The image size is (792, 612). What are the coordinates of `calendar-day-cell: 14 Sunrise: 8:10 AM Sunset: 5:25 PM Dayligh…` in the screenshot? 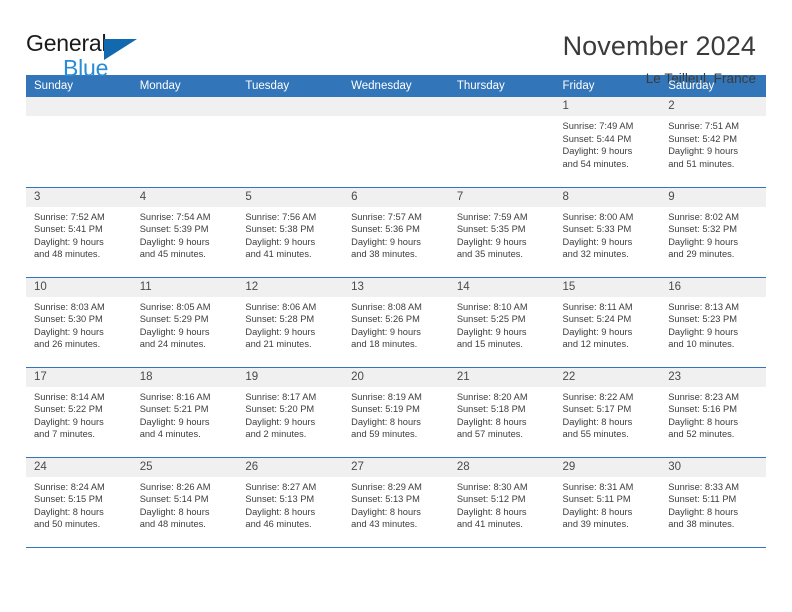 It's located at (501, 322).